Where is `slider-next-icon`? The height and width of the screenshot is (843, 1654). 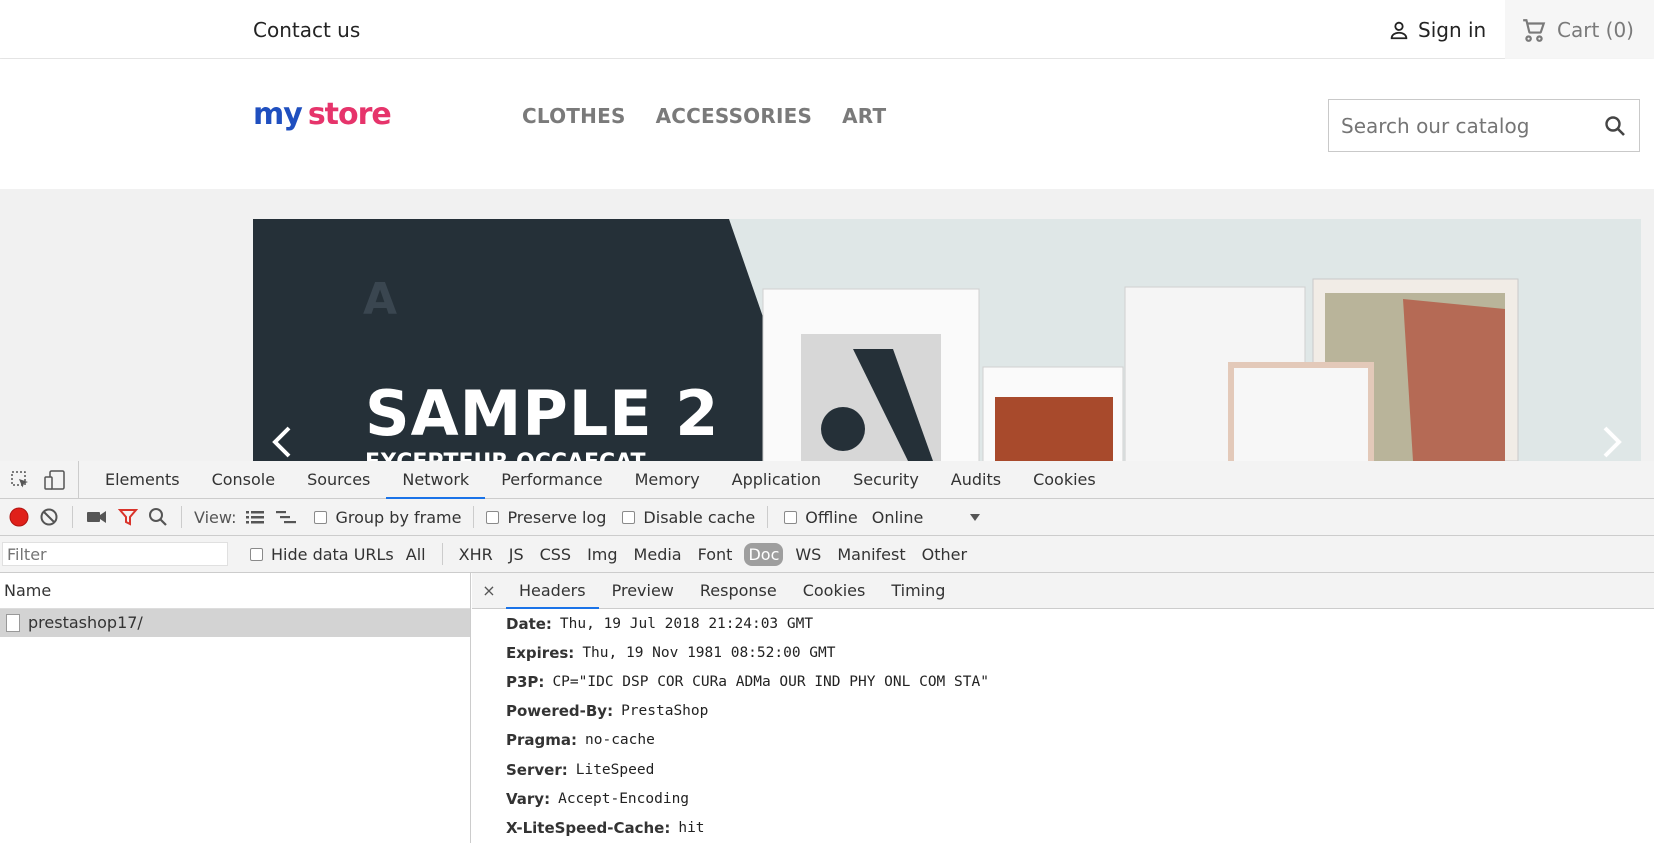
slider-next-icon is located at coordinates (1612, 441).